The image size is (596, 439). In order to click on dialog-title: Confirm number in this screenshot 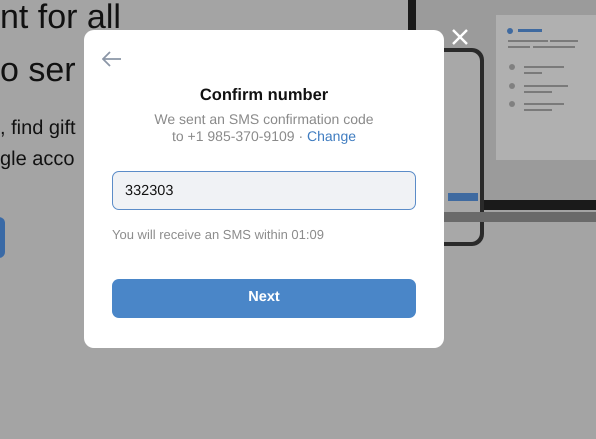, I will do `click(264, 95)`.